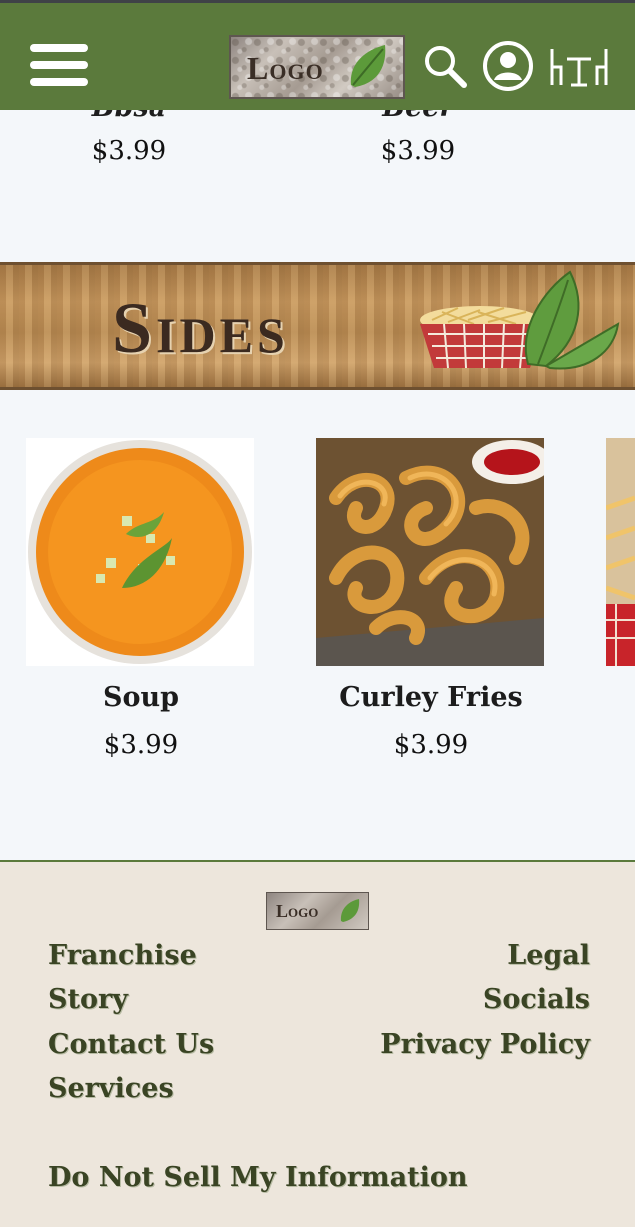  What do you see at coordinates (140, 552) in the screenshot?
I see `soup-image` at bounding box center [140, 552].